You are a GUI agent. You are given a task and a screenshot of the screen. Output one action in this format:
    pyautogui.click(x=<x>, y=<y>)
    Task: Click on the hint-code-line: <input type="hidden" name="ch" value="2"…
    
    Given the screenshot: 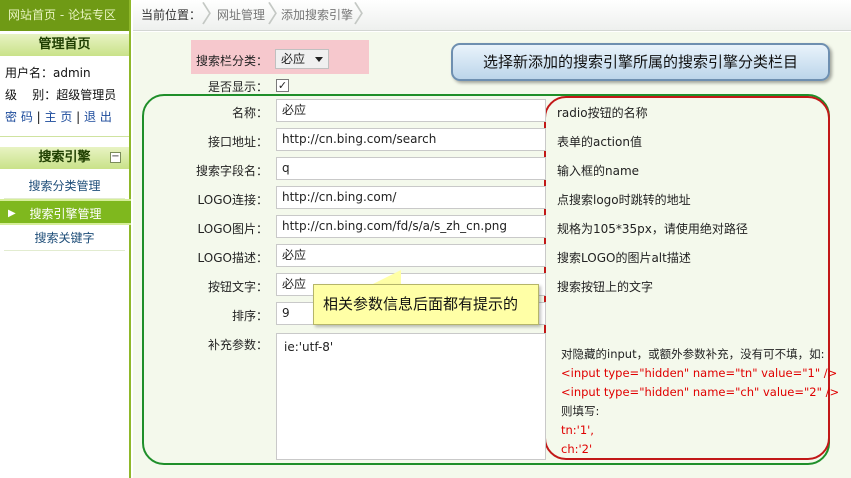 What is the action you would take?
    pyautogui.click(x=700, y=392)
    